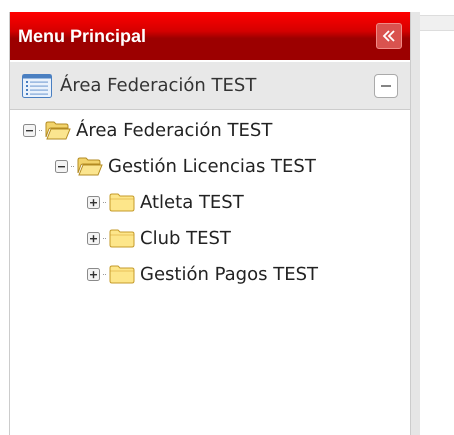 This screenshot has height=435, width=454. What do you see at coordinates (437, 23) in the screenshot?
I see `content-toolbar` at bounding box center [437, 23].